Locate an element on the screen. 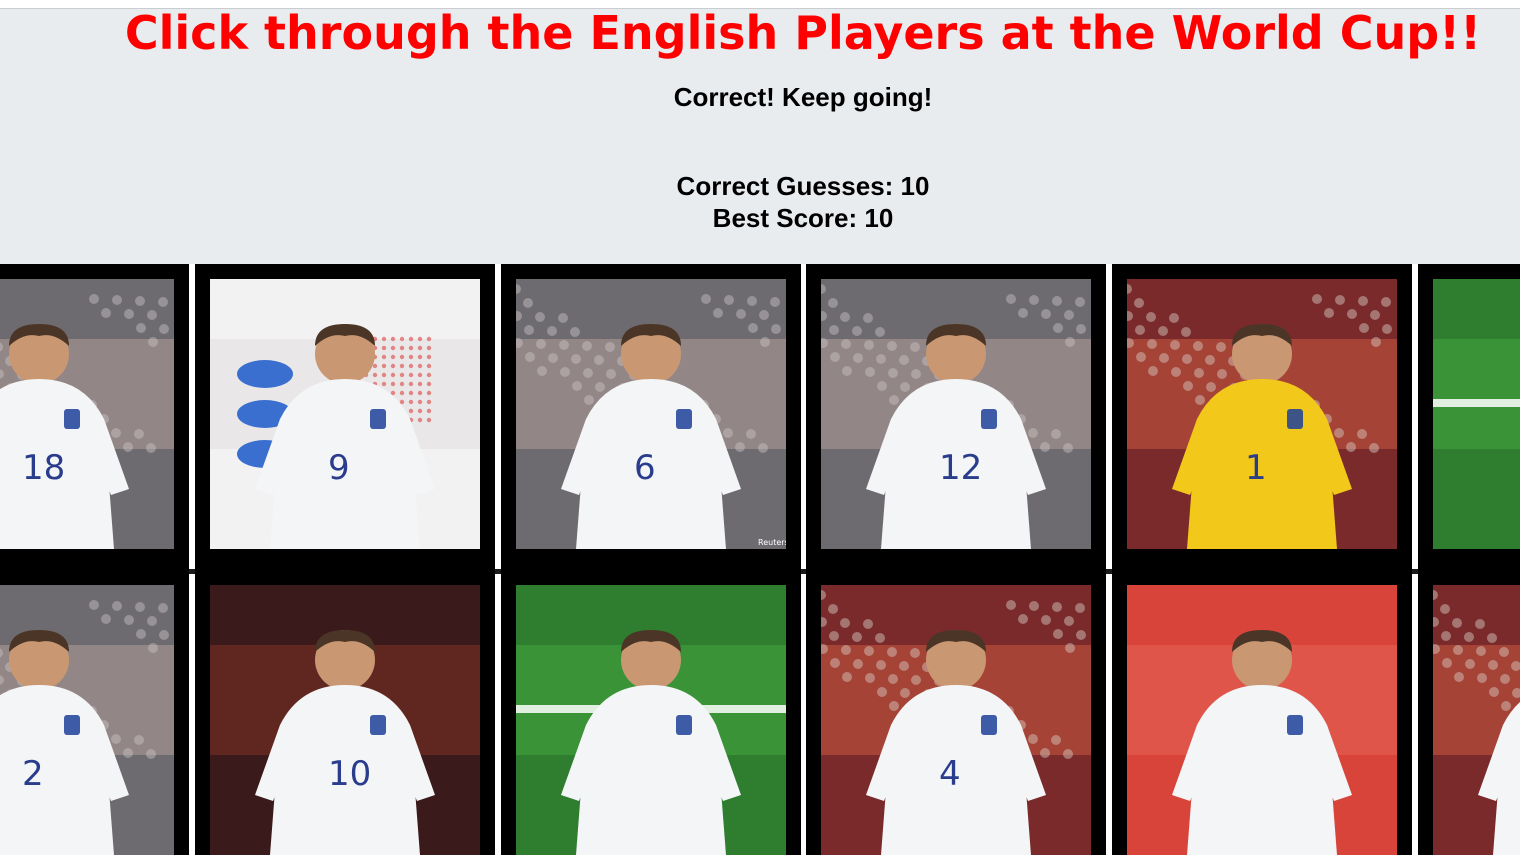  best-score: Best Score: 10 is located at coordinates (803, 218).